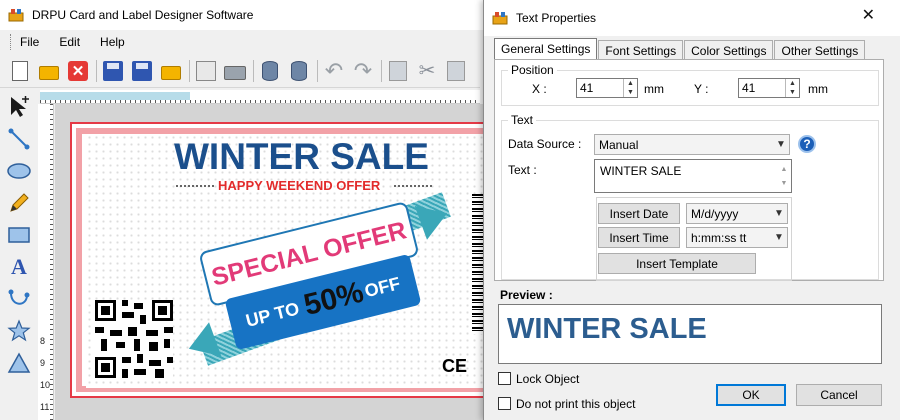  What do you see at coordinates (692, 144) in the screenshot?
I see `data-source-select: Manual ▼` at bounding box center [692, 144].